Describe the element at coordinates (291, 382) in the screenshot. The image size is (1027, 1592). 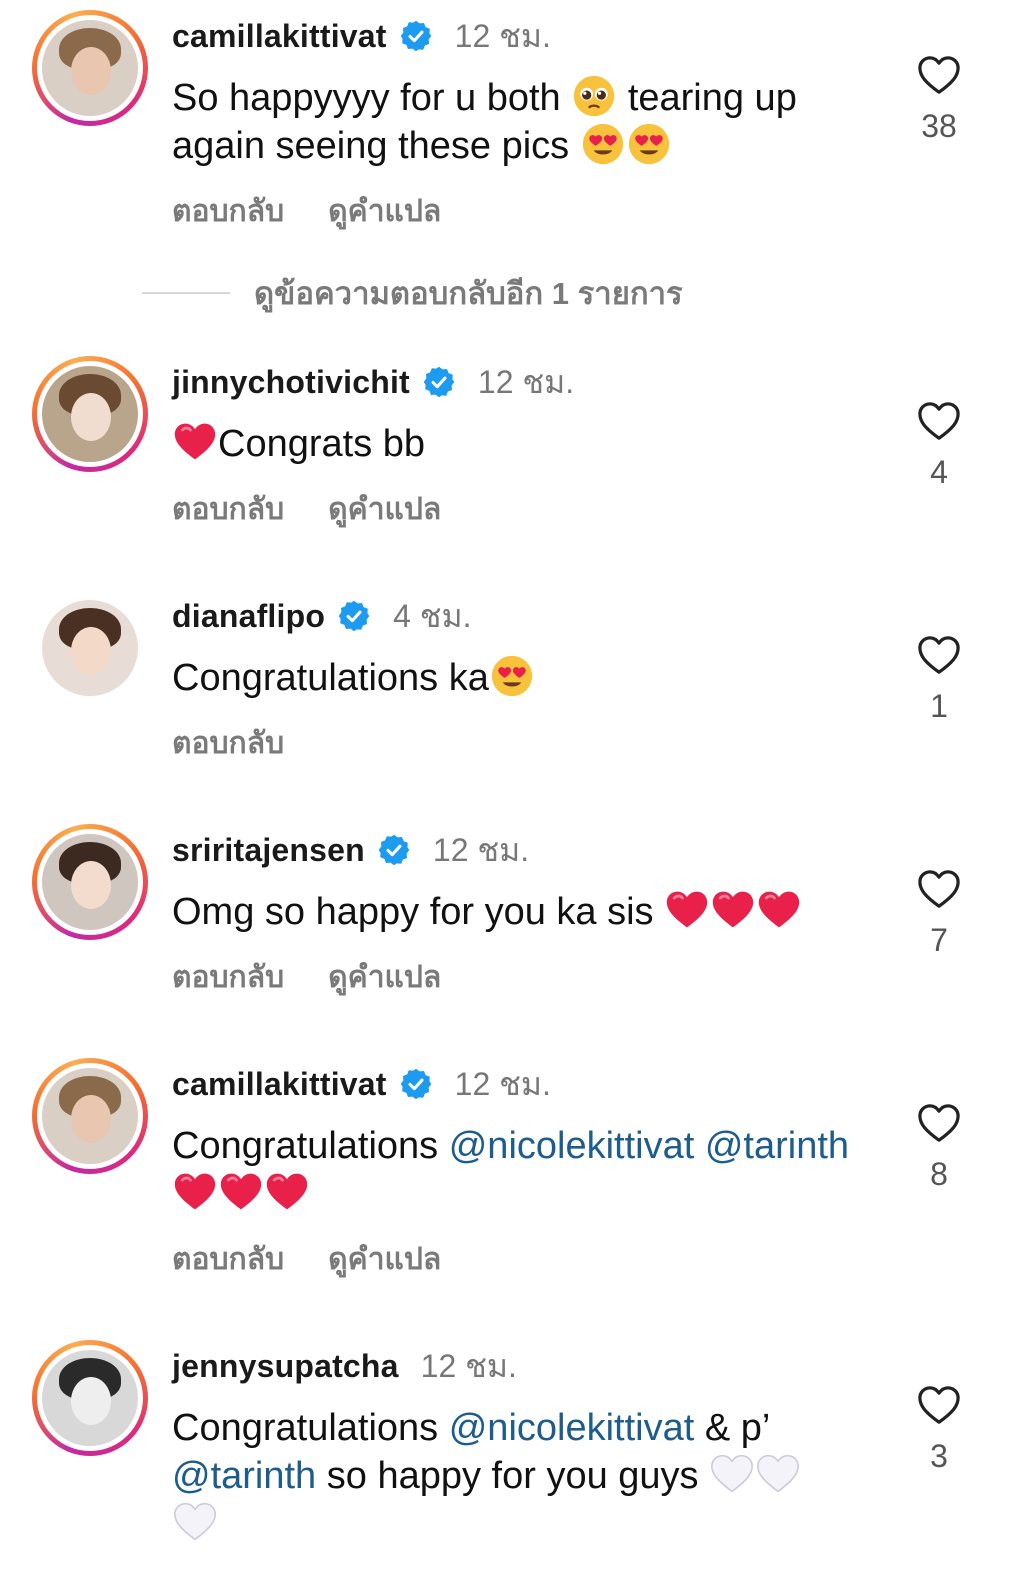
I see `username: jinnychotivichit` at that location.